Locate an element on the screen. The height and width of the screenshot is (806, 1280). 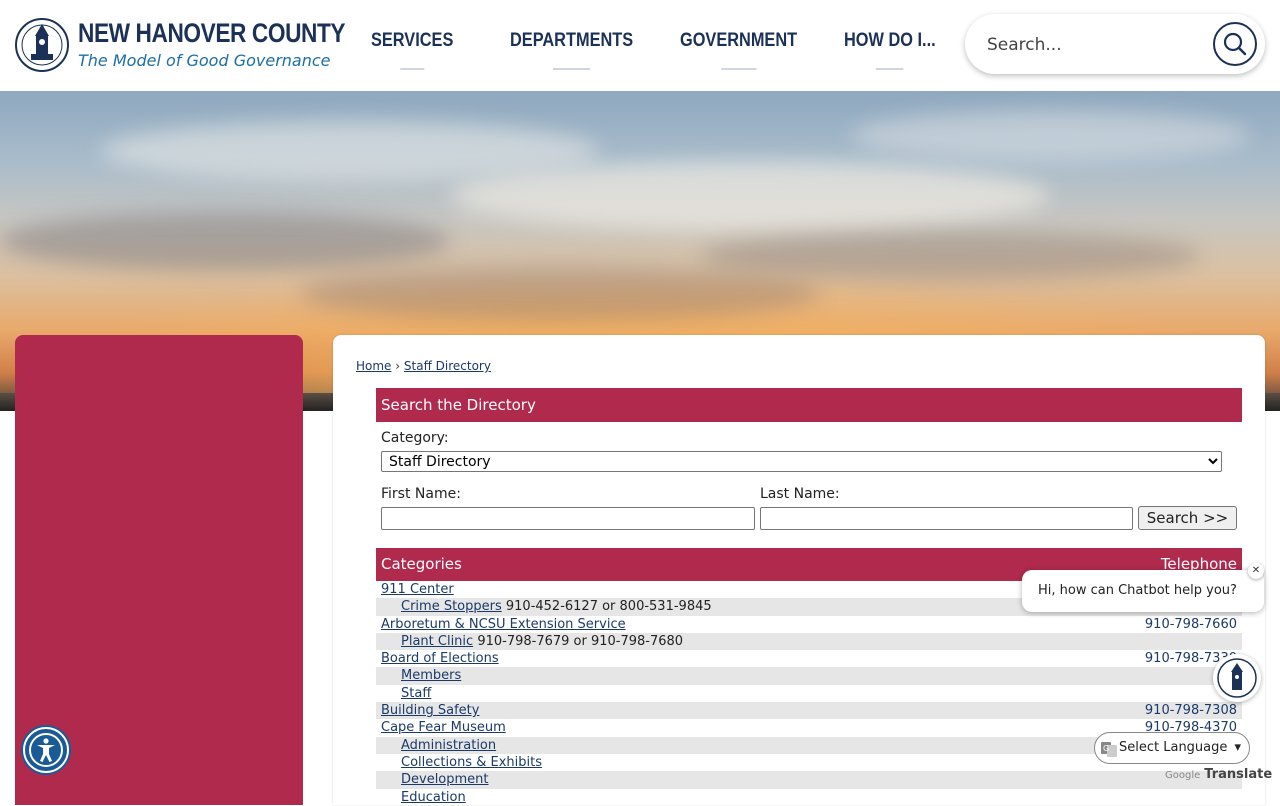
directory-link: Building Safety is located at coordinates (430, 710).